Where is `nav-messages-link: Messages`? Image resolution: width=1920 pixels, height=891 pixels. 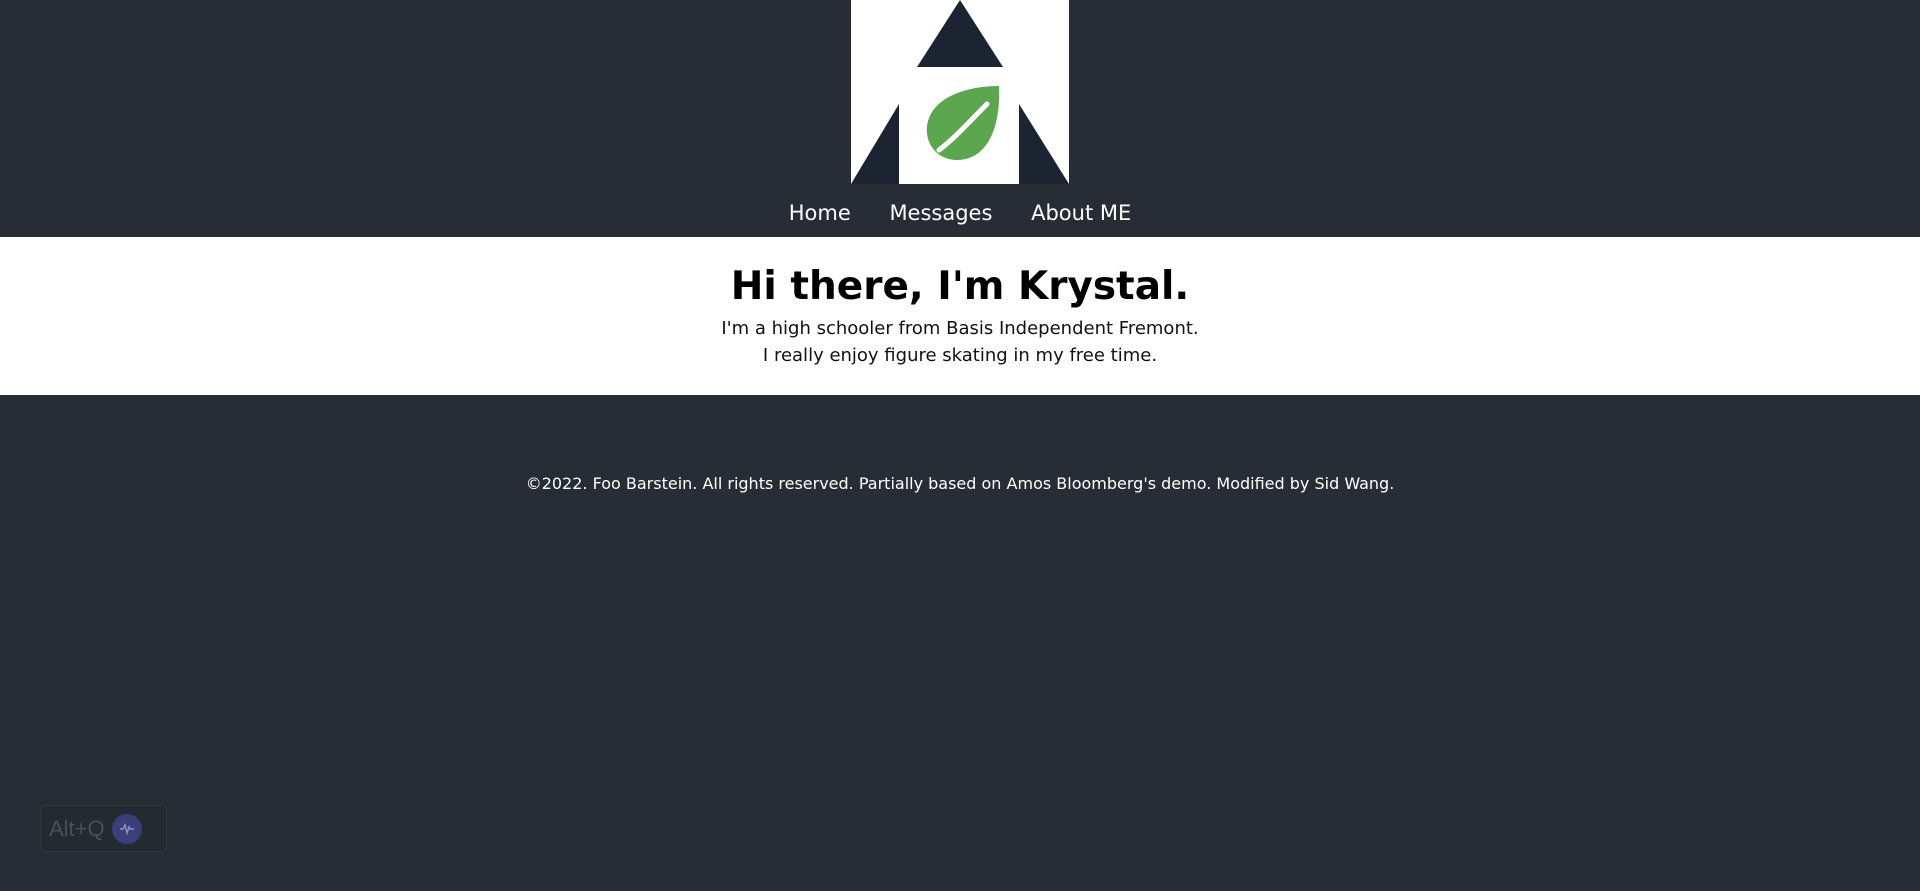 nav-messages-link: Messages is located at coordinates (940, 213).